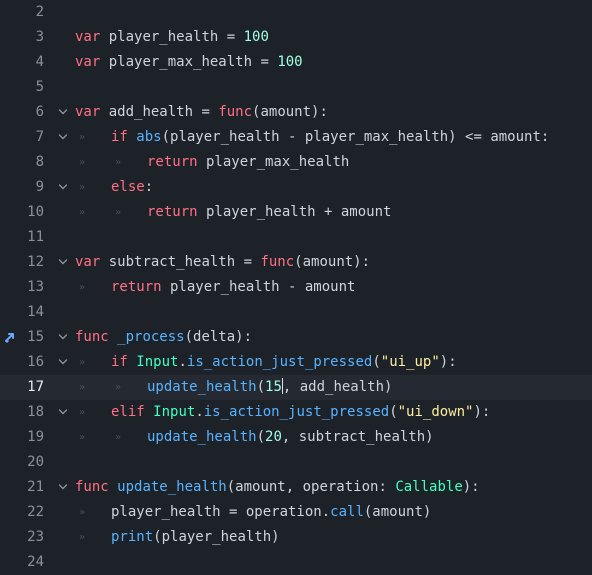  I want to click on code-line: 4 var player_max_health = 100, so click(296, 62).